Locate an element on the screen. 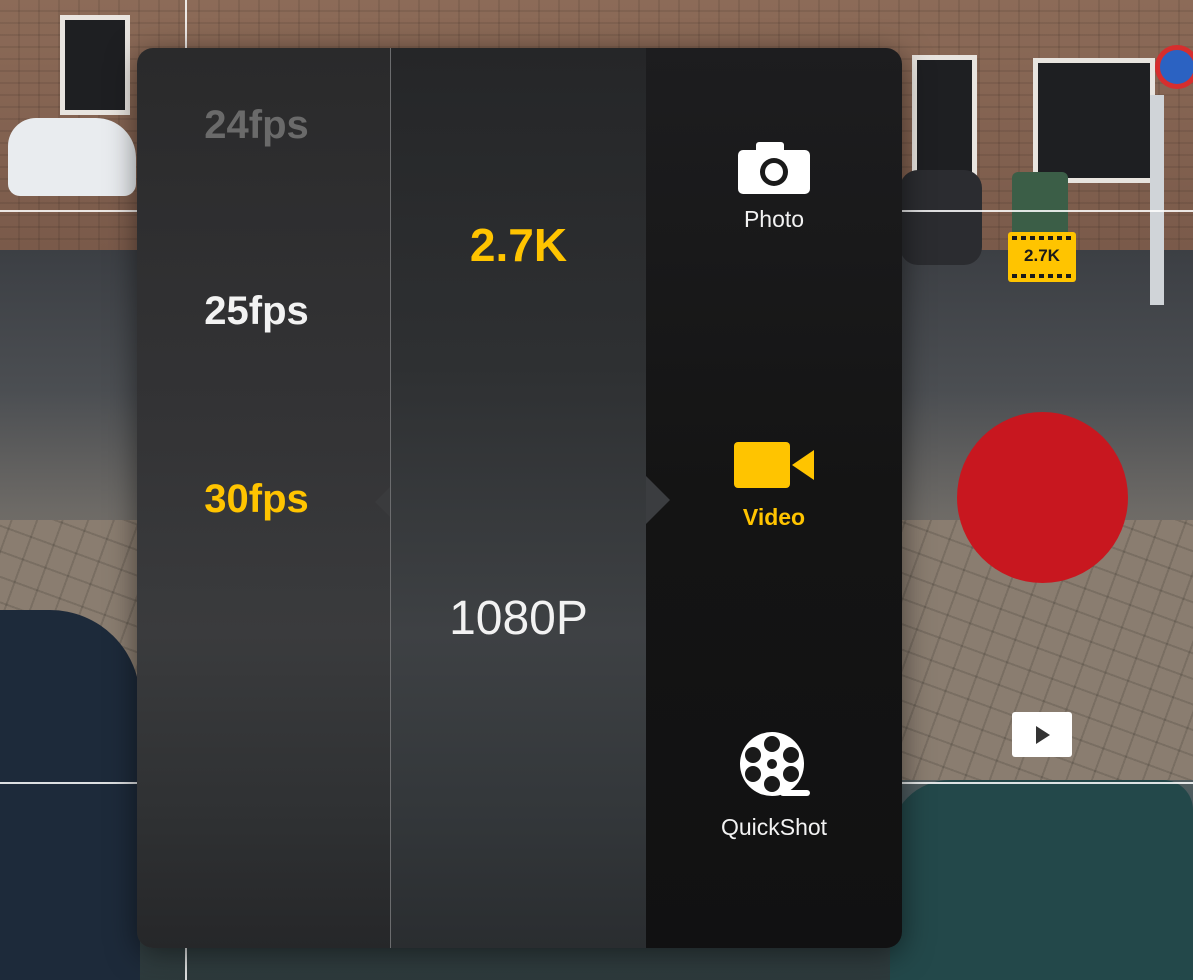 This screenshot has width=1193, height=980. fps-option-25: 25fps is located at coordinates (260, 311).